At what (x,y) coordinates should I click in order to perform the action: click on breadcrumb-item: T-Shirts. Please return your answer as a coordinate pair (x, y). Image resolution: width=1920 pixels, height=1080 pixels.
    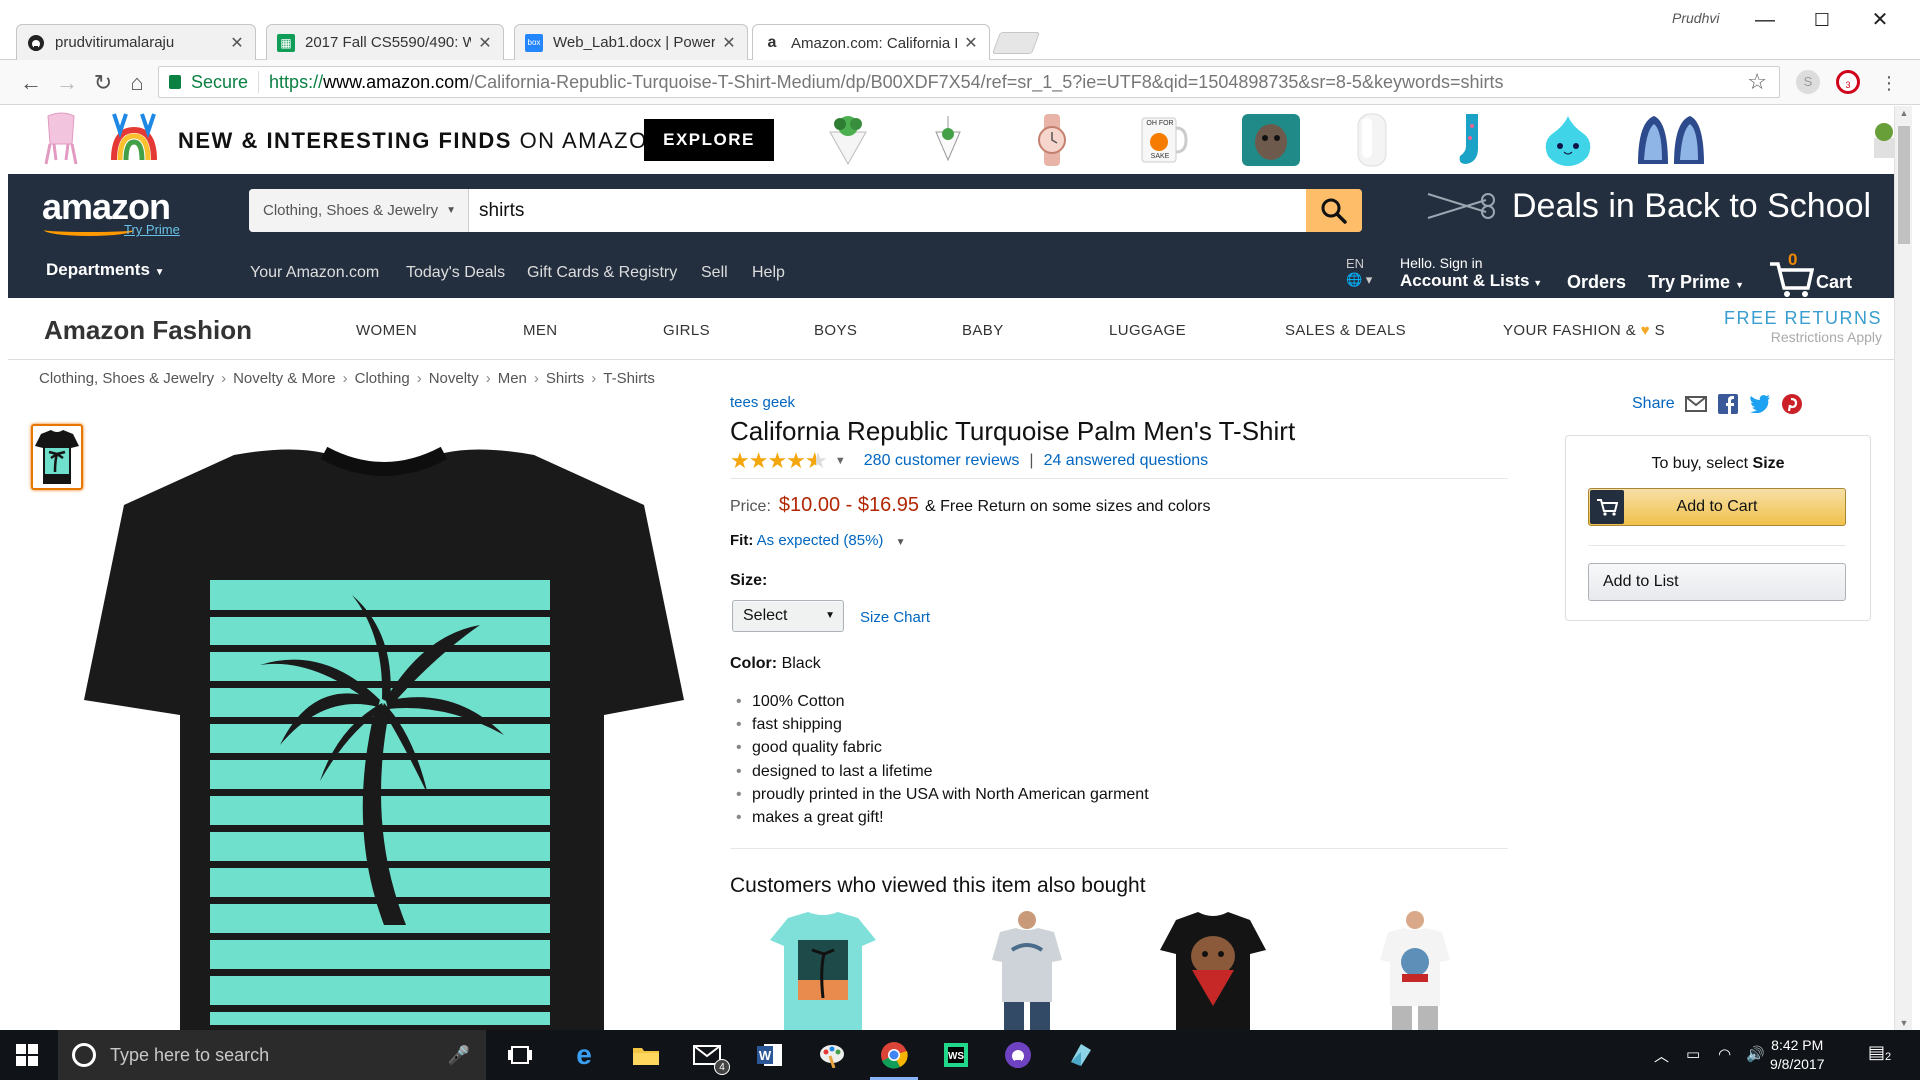
    Looking at the image, I should click on (629, 378).